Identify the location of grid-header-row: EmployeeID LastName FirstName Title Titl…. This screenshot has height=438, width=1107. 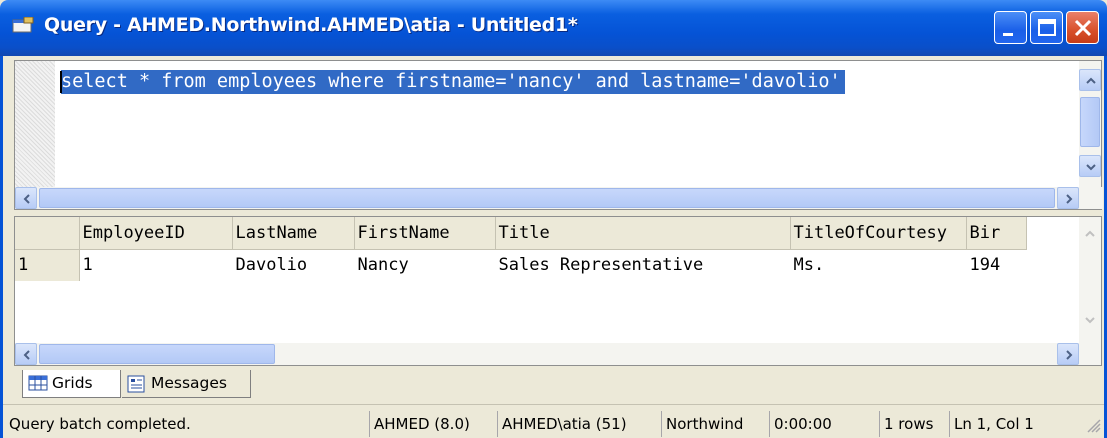
(521, 233).